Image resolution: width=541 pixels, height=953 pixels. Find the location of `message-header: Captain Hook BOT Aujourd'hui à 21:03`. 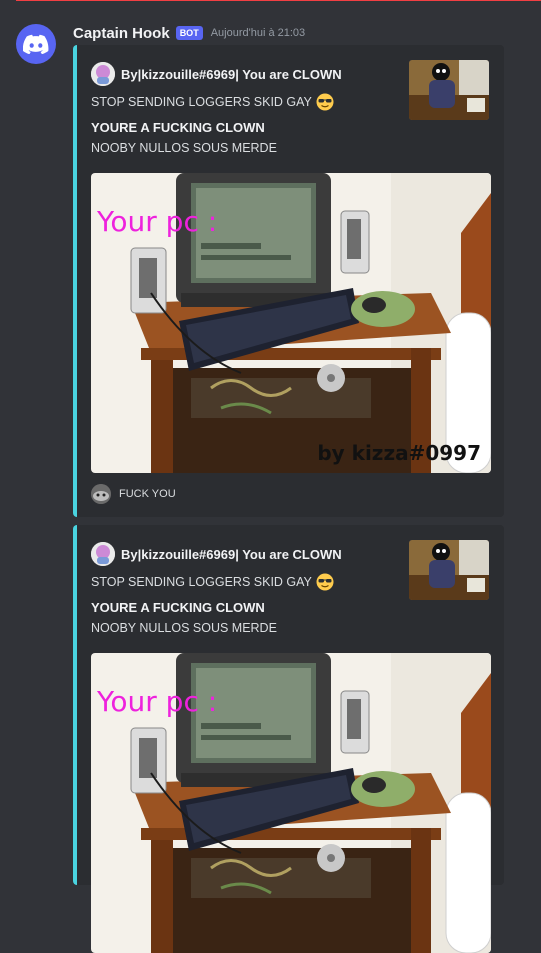

message-header: Captain Hook BOT Aujourd'hui à 21:03 is located at coordinates (189, 33).